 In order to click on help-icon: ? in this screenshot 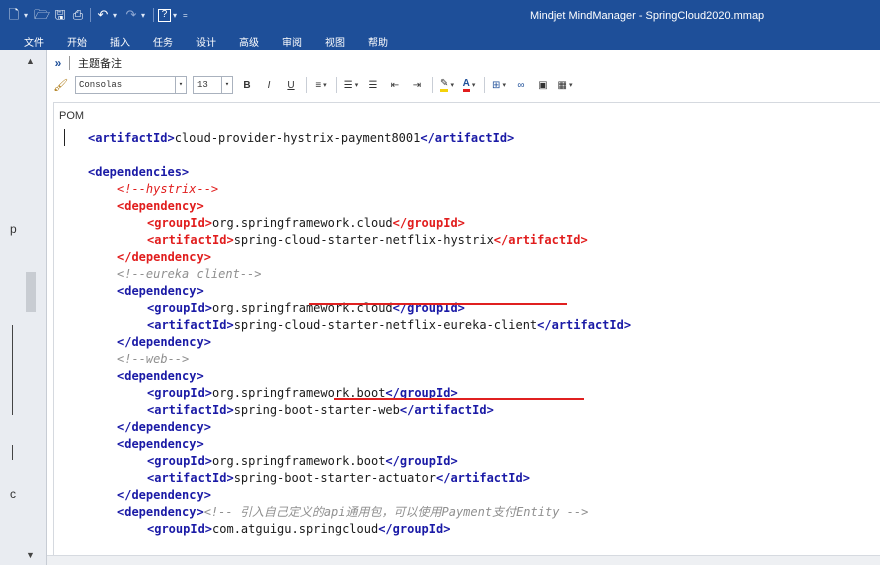, I will do `click(164, 15)`.